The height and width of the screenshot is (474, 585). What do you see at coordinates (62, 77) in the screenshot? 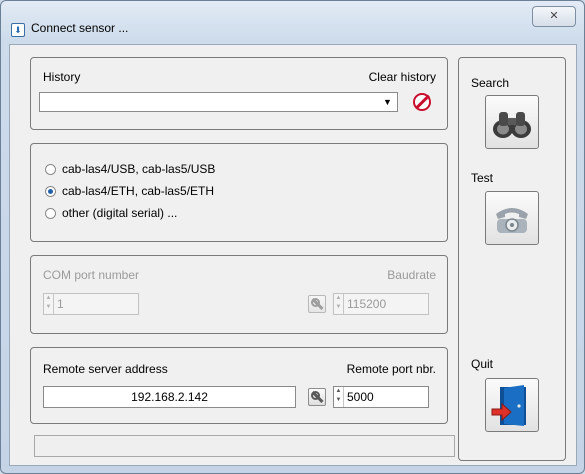
I see `history-label: History` at bounding box center [62, 77].